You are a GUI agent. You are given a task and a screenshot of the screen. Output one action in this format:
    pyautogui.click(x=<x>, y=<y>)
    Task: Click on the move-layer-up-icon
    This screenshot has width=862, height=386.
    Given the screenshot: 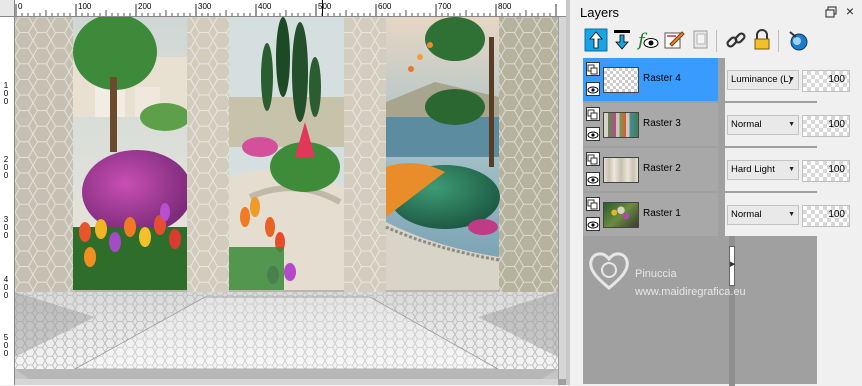 What is the action you would take?
    pyautogui.click(x=596, y=40)
    